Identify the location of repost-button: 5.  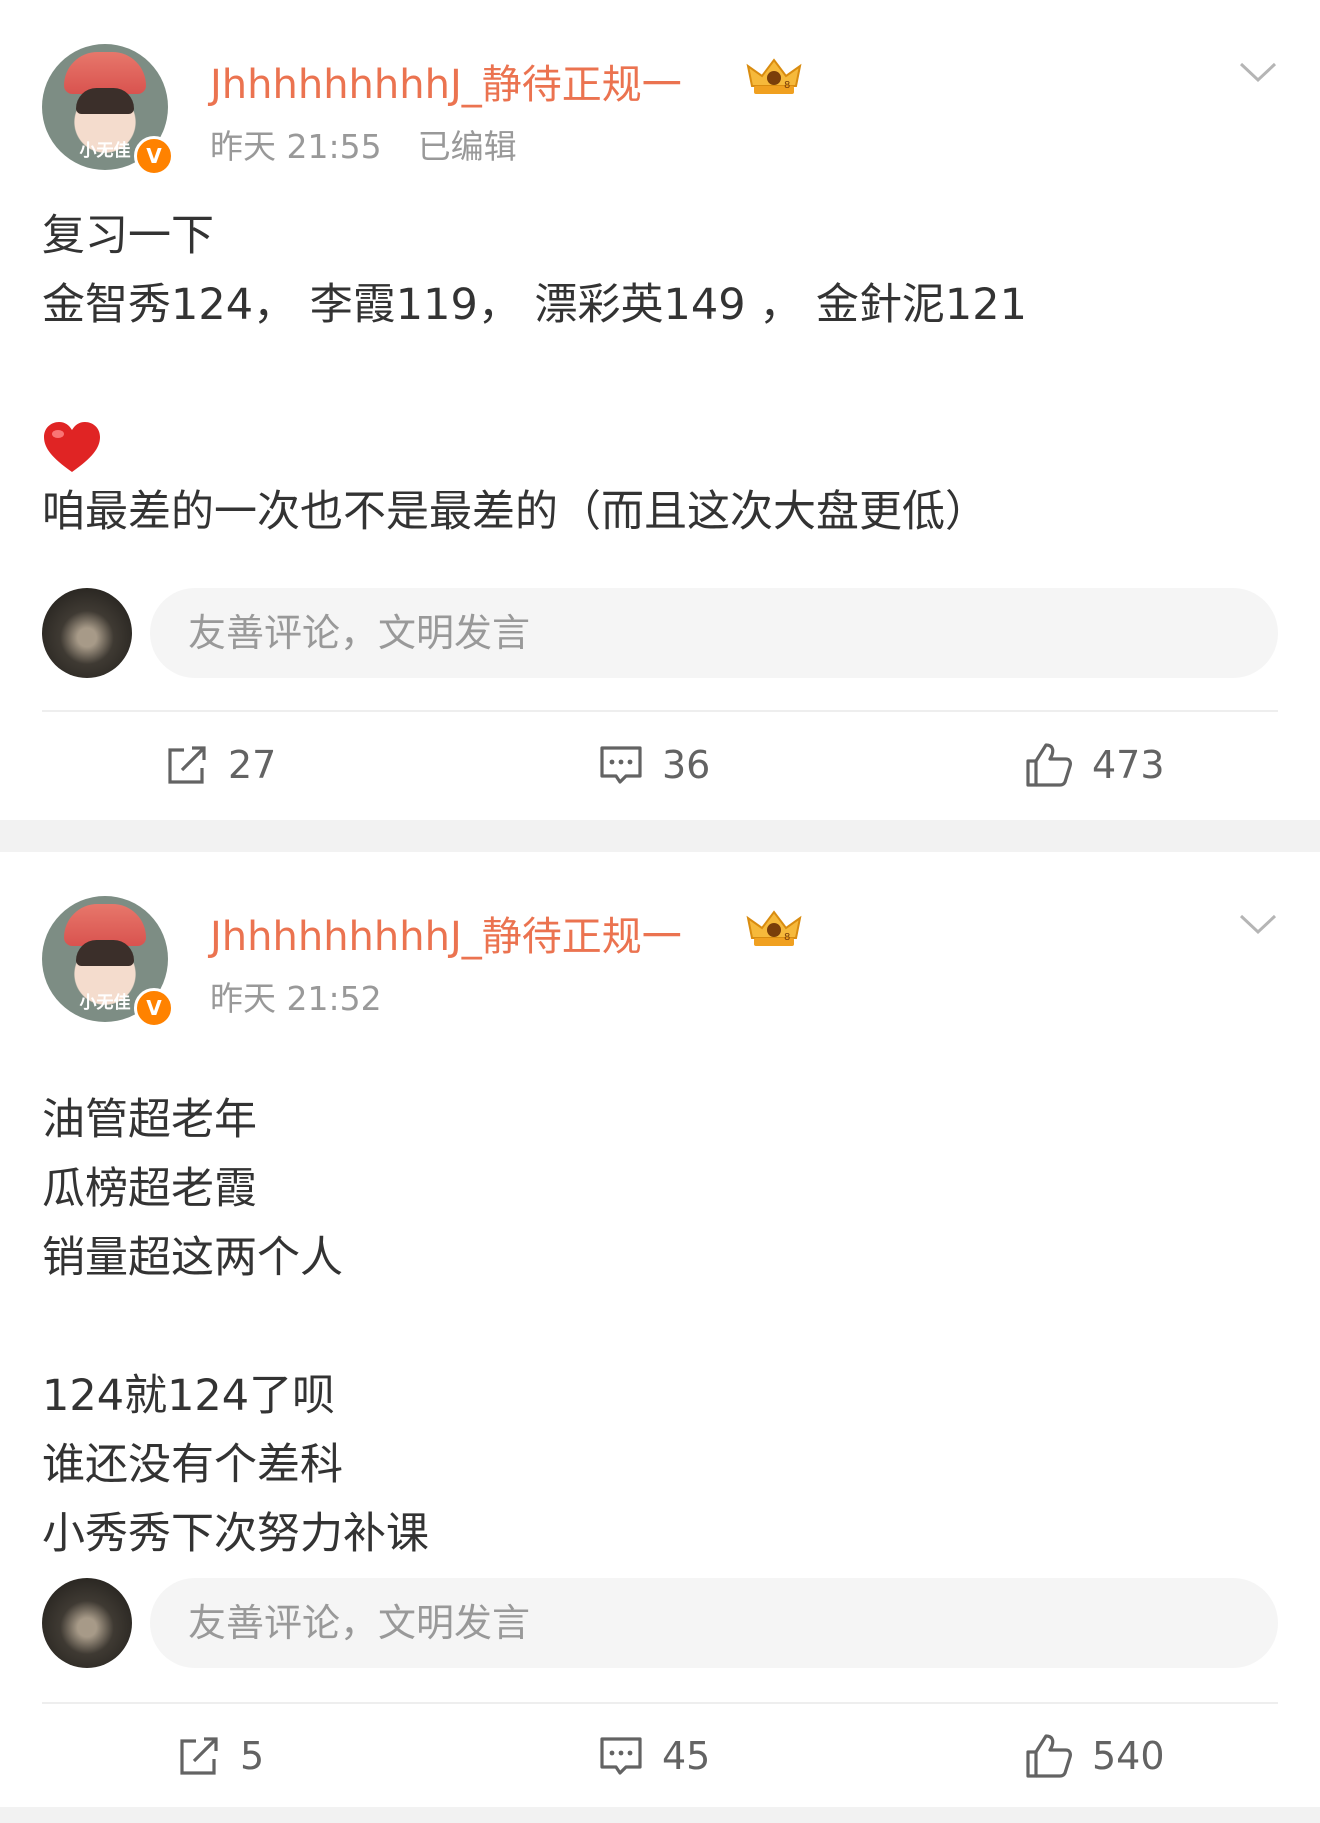
(220, 1756).